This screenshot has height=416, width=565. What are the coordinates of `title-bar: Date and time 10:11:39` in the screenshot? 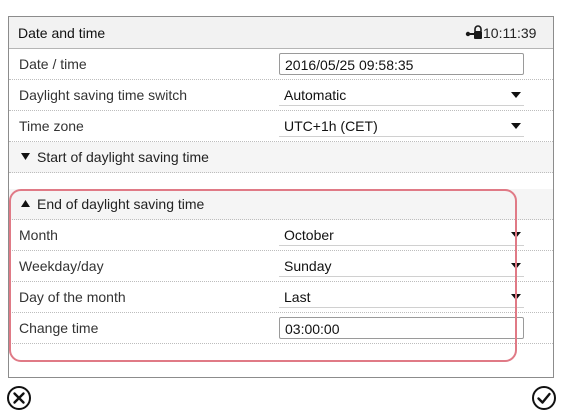 It's located at (281, 33).